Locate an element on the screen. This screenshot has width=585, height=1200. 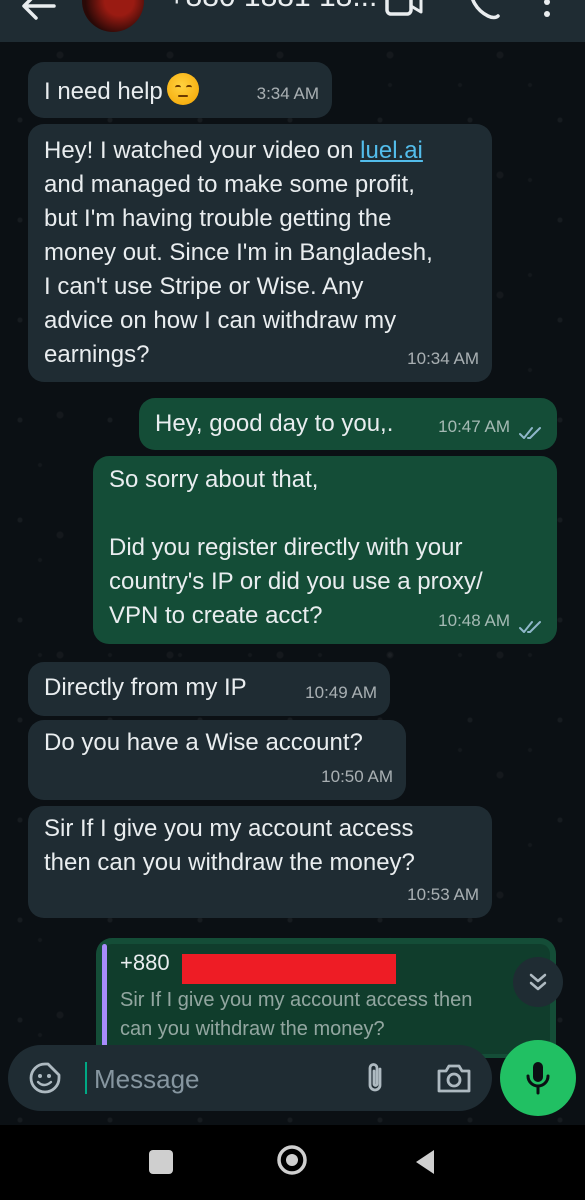
back-button-icon is located at coordinates (425, 1162).